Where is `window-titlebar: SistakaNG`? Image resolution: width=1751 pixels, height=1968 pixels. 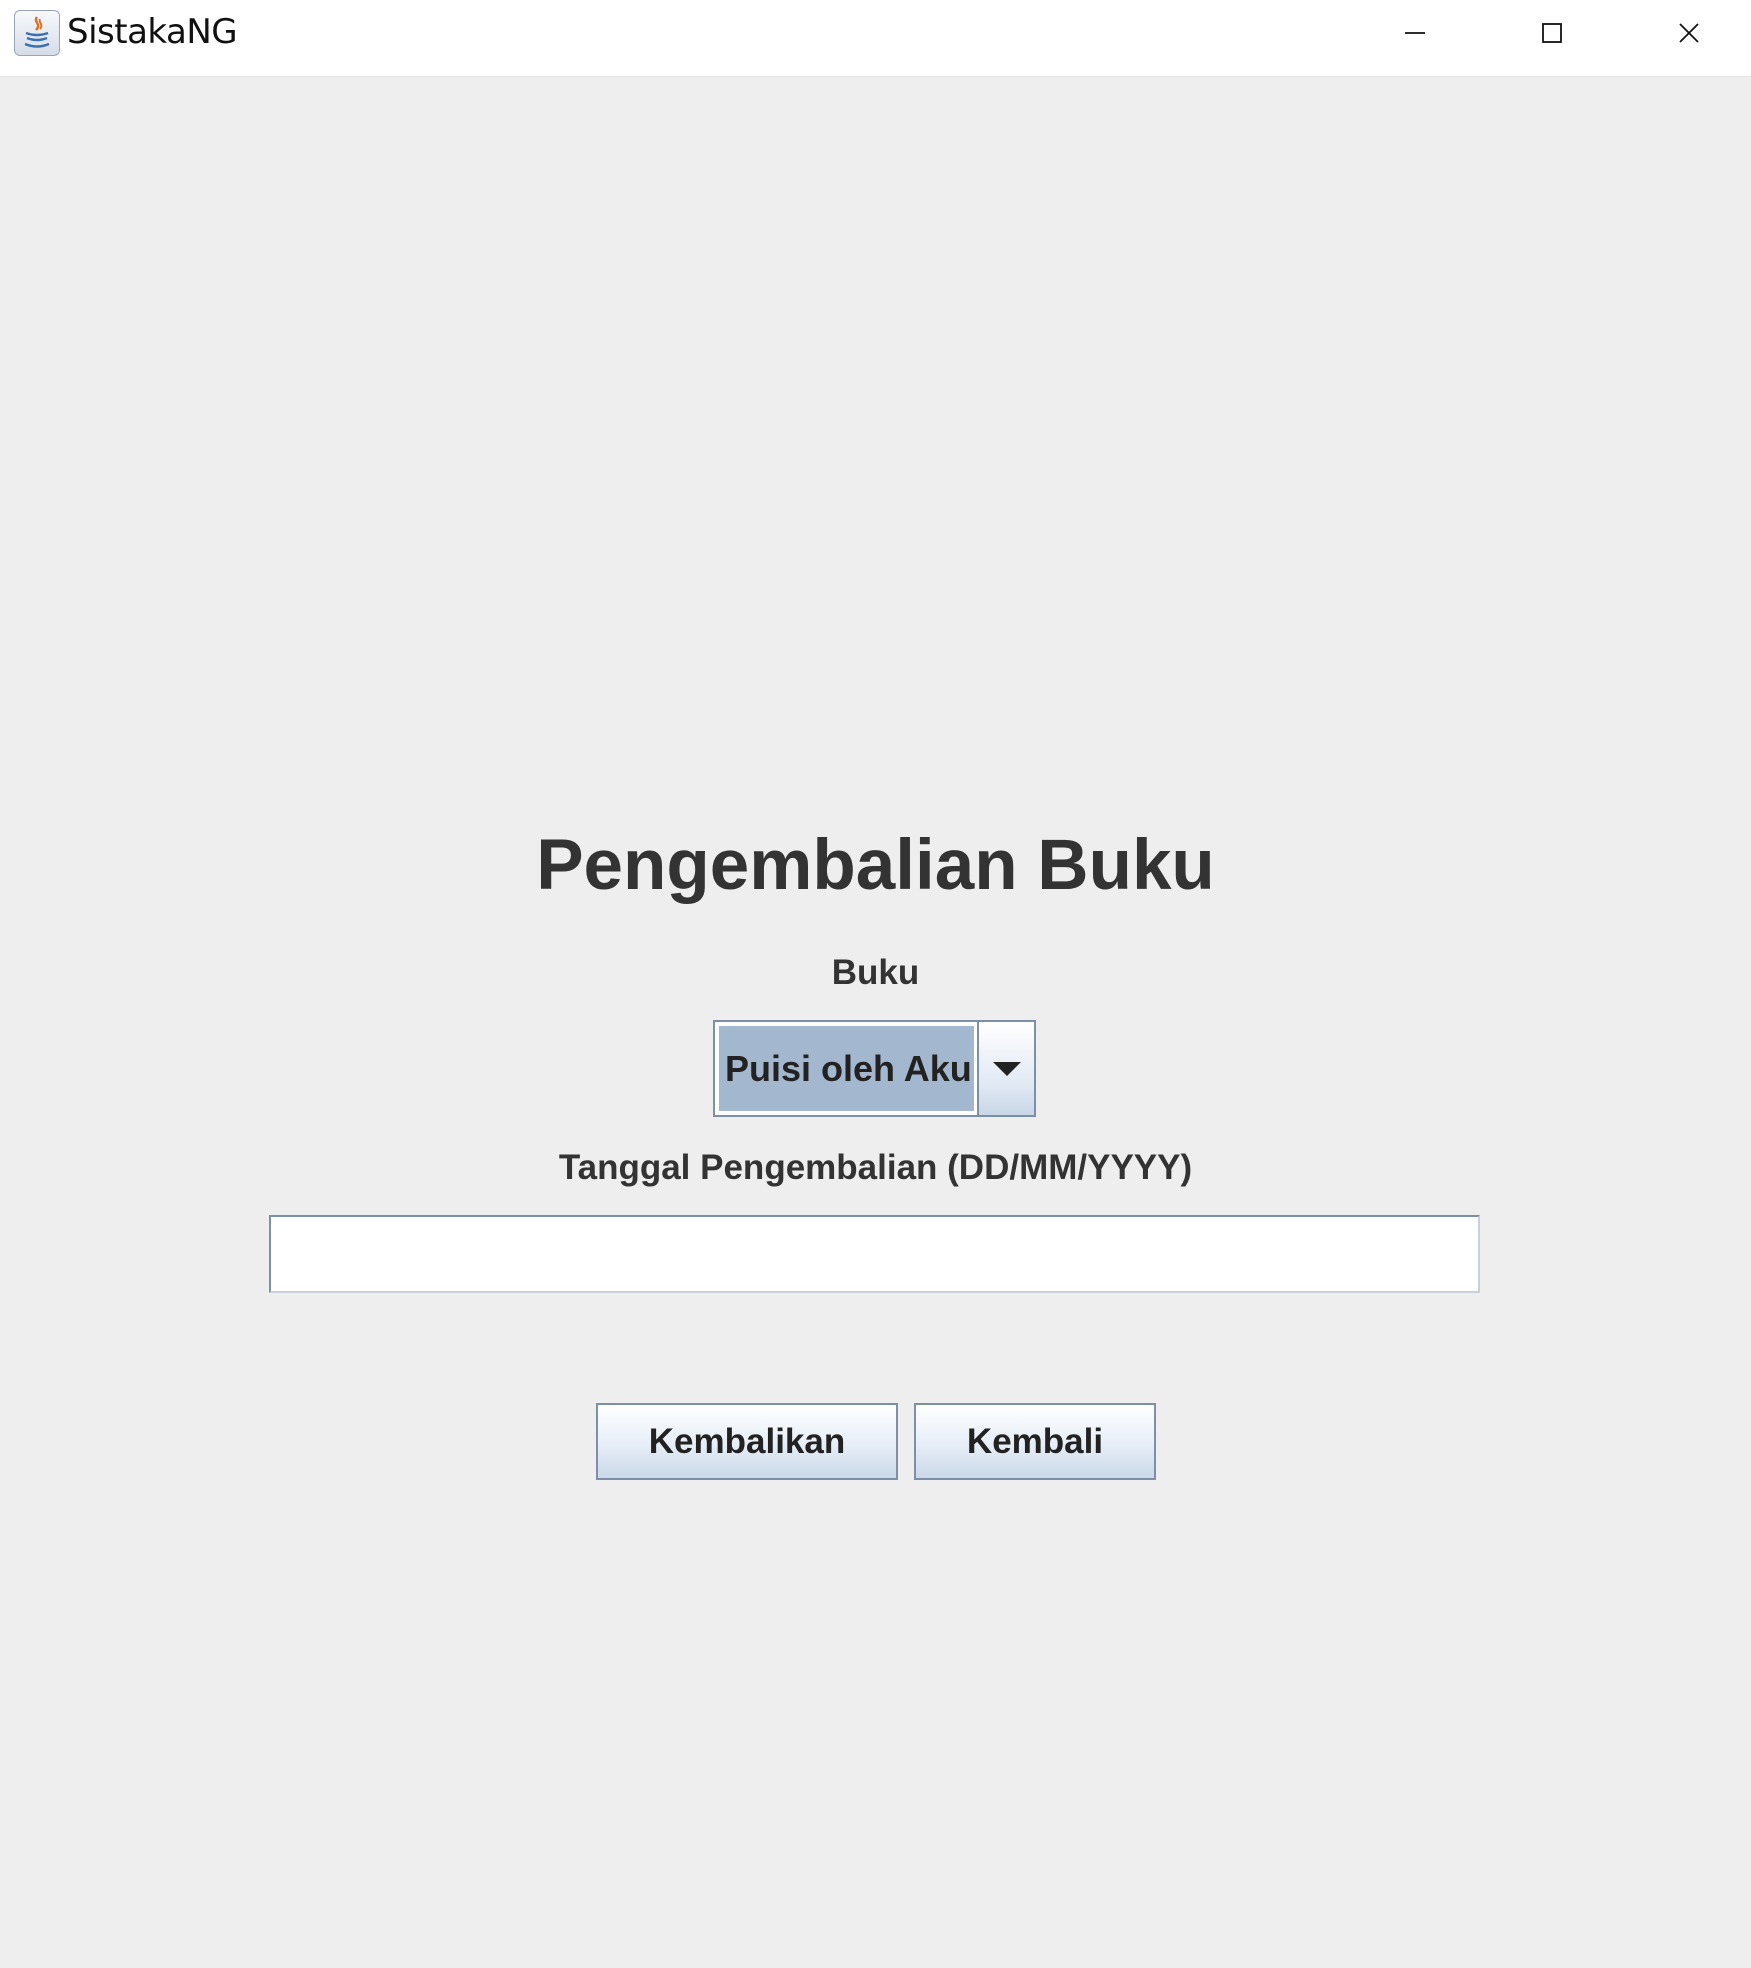 window-titlebar: SistakaNG is located at coordinates (875, 38).